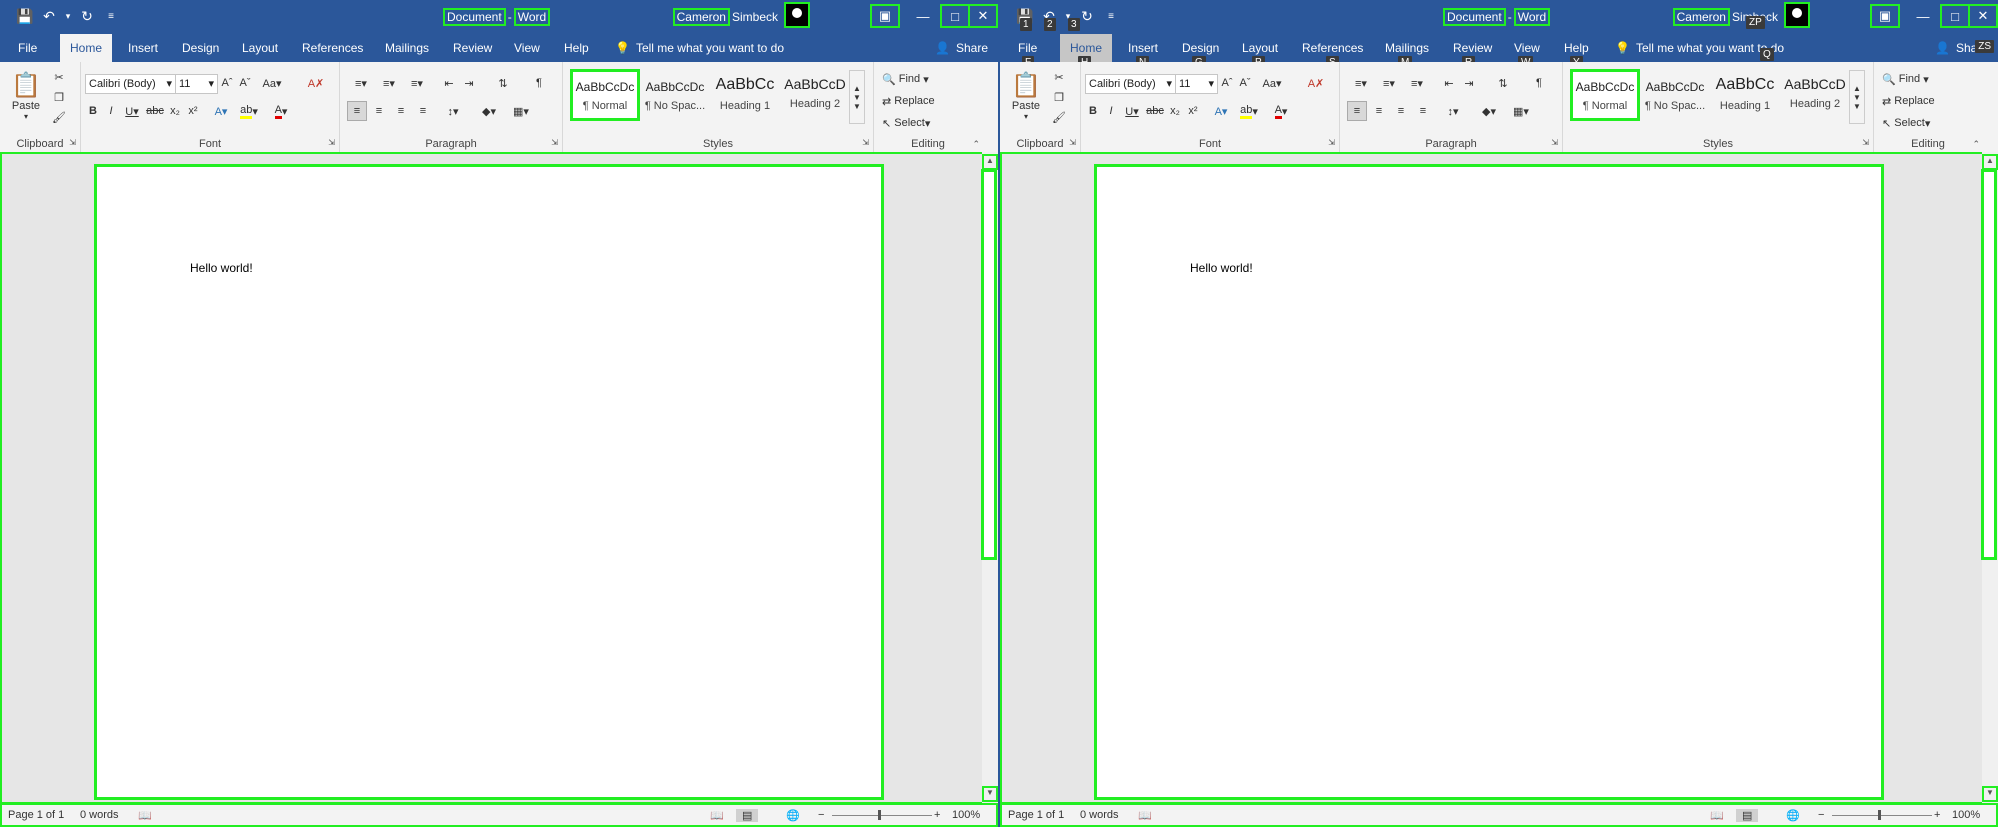 The height and width of the screenshot is (827, 1998). I want to click on style-normal: AaBbCcDc ¶ Normal, so click(1605, 95).